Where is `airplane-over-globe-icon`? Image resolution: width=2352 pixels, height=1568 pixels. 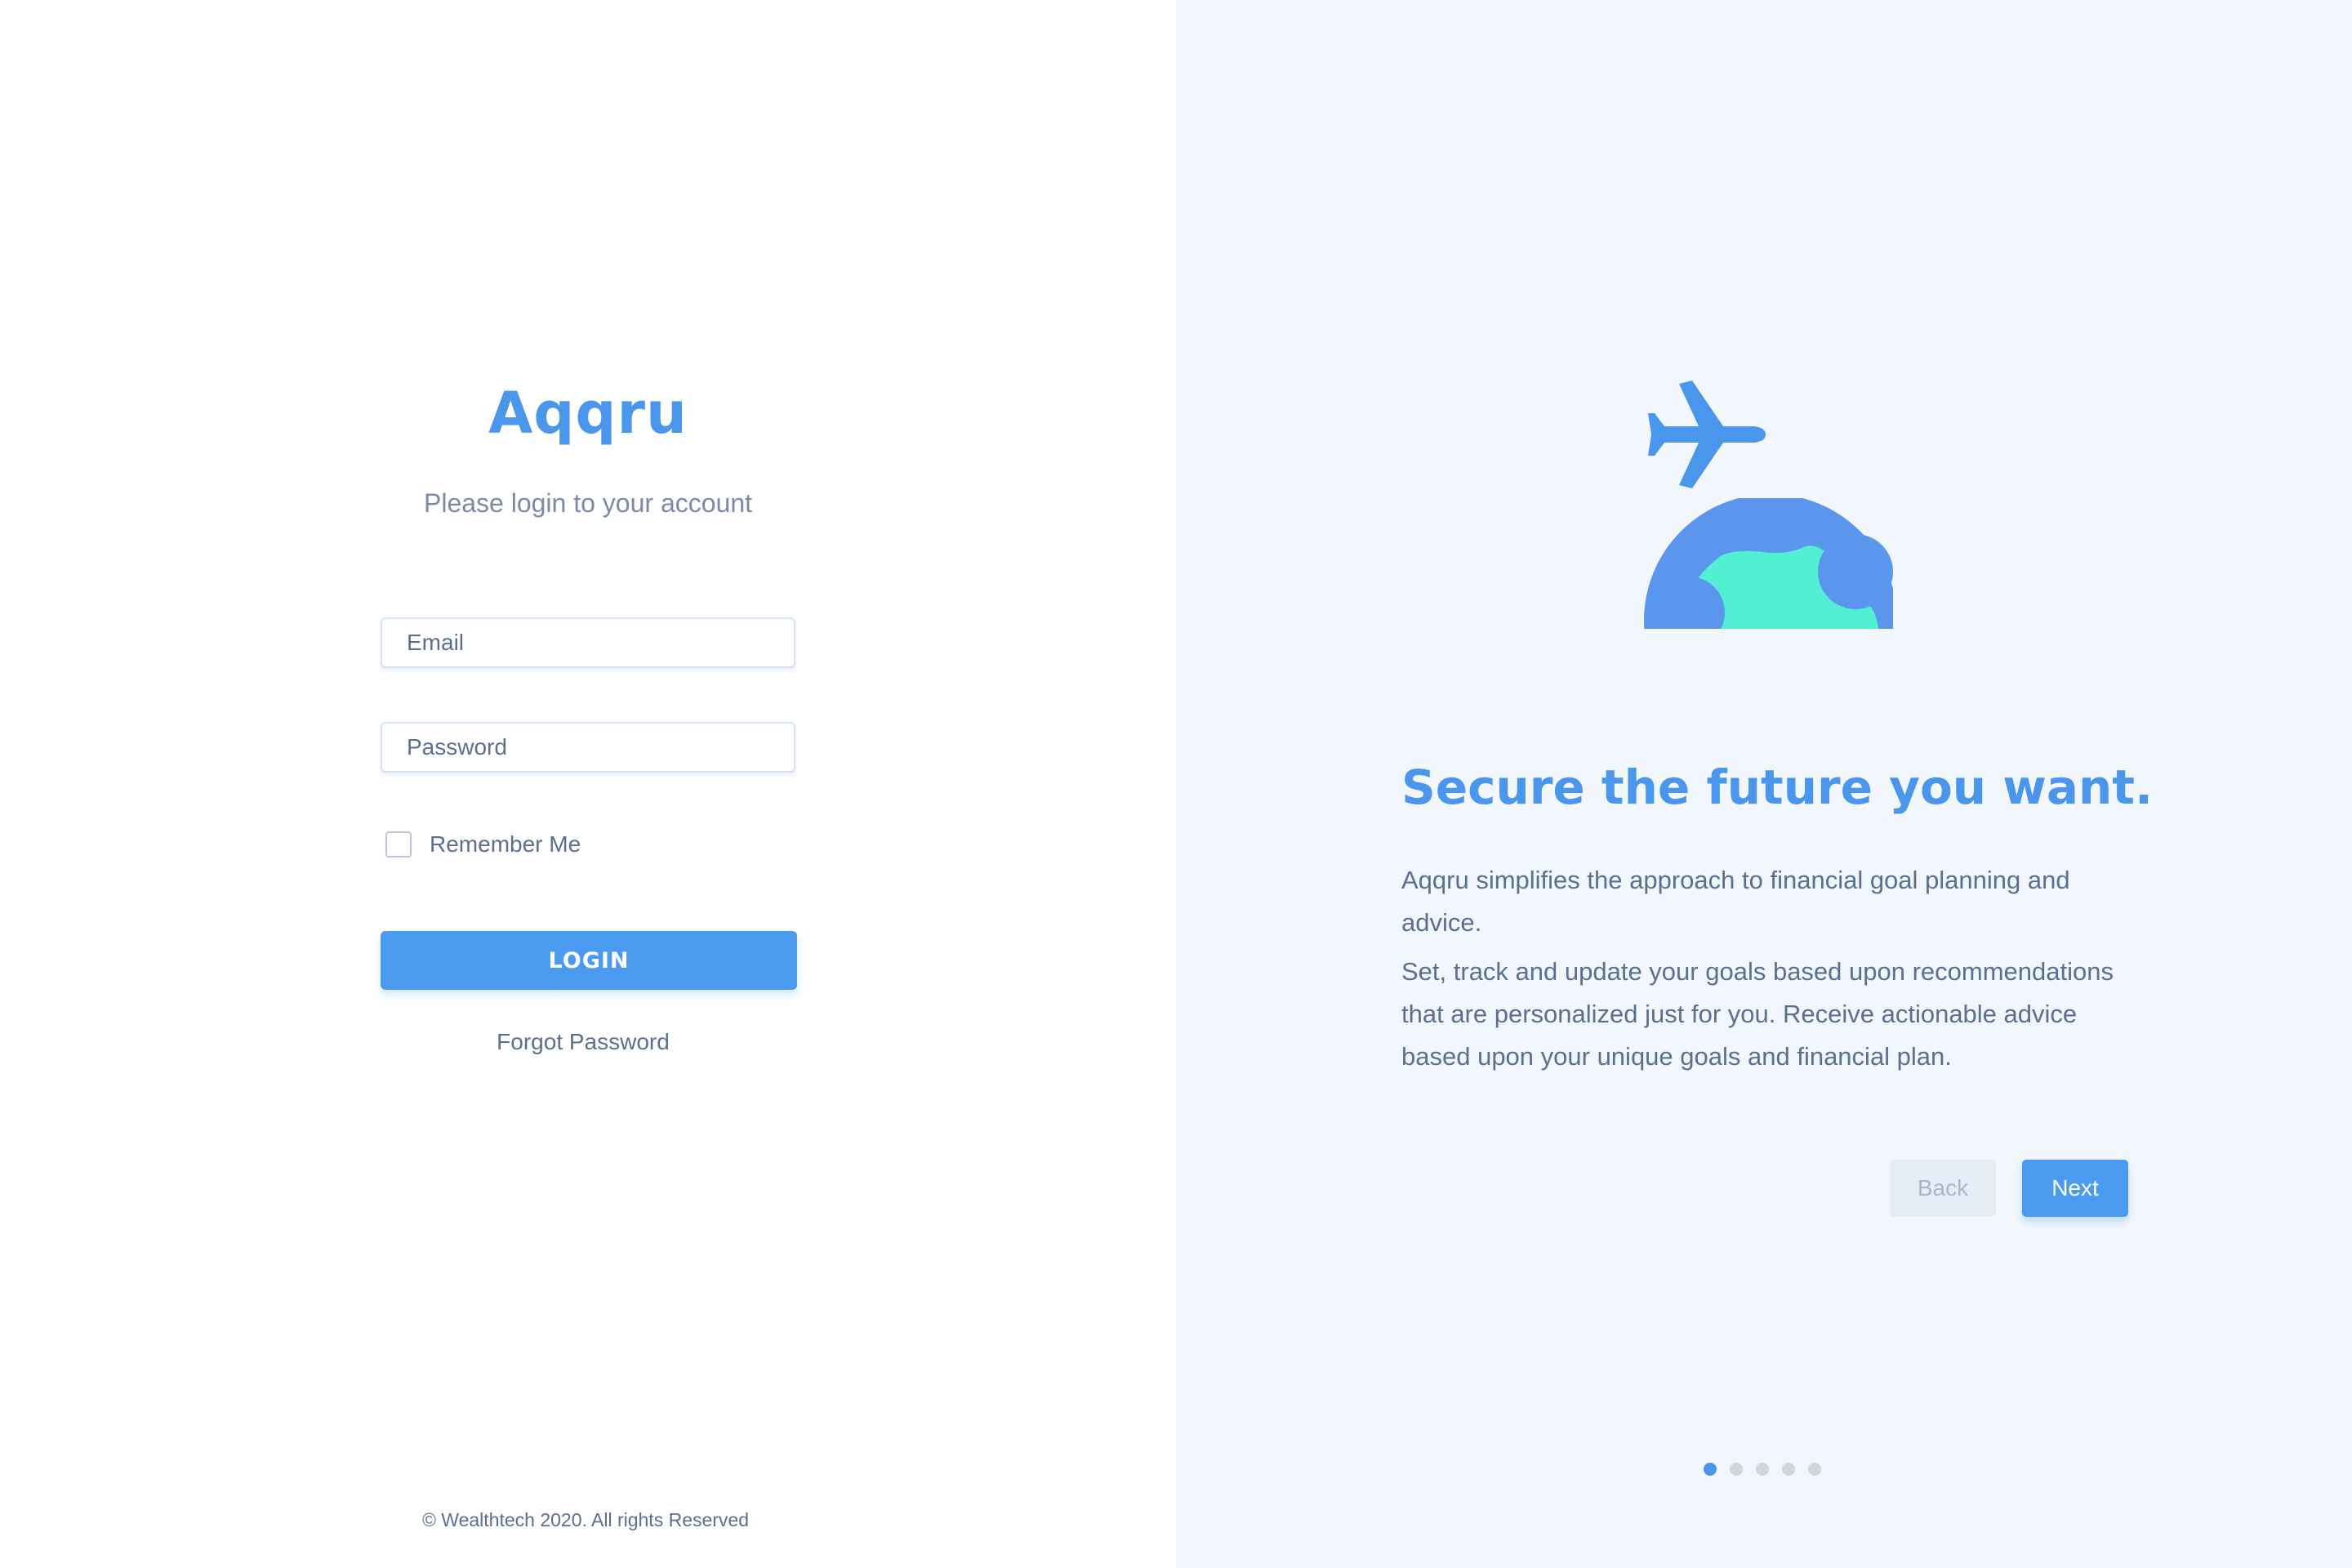
airplane-over-globe-icon is located at coordinates (1768, 505).